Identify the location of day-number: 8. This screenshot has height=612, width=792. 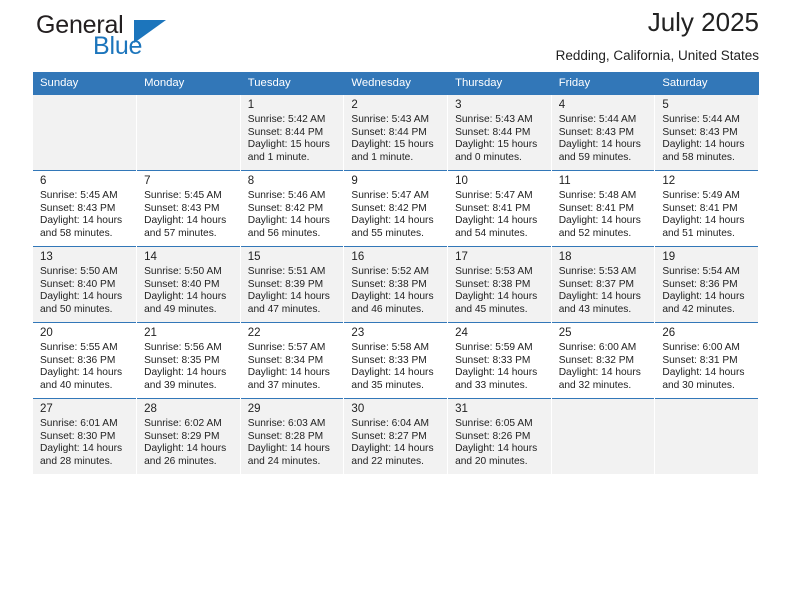
(251, 181).